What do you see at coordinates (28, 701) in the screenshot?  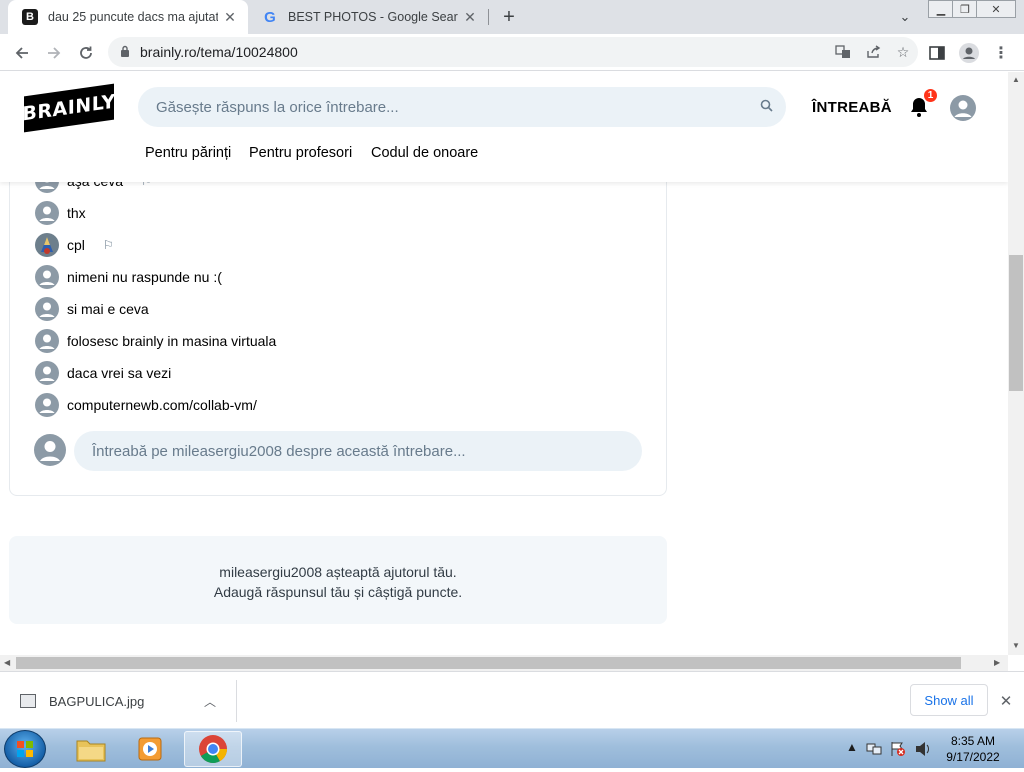 I see `image-file-icon` at bounding box center [28, 701].